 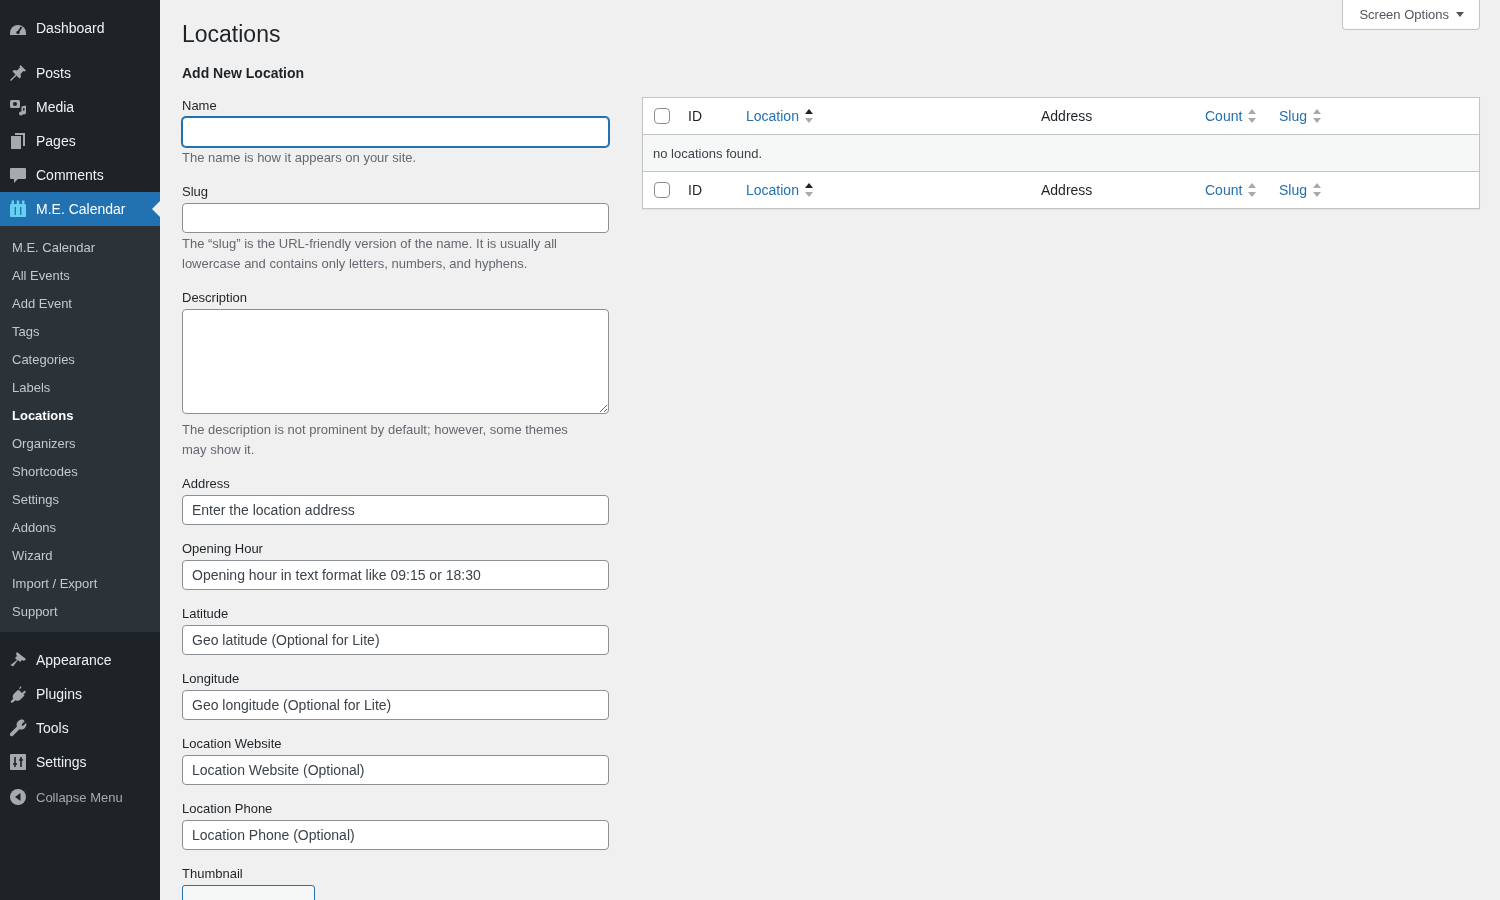 What do you see at coordinates (80, 611) in the screenshot?
I see `submenu-item: Support` at bounding box center [80, 611].